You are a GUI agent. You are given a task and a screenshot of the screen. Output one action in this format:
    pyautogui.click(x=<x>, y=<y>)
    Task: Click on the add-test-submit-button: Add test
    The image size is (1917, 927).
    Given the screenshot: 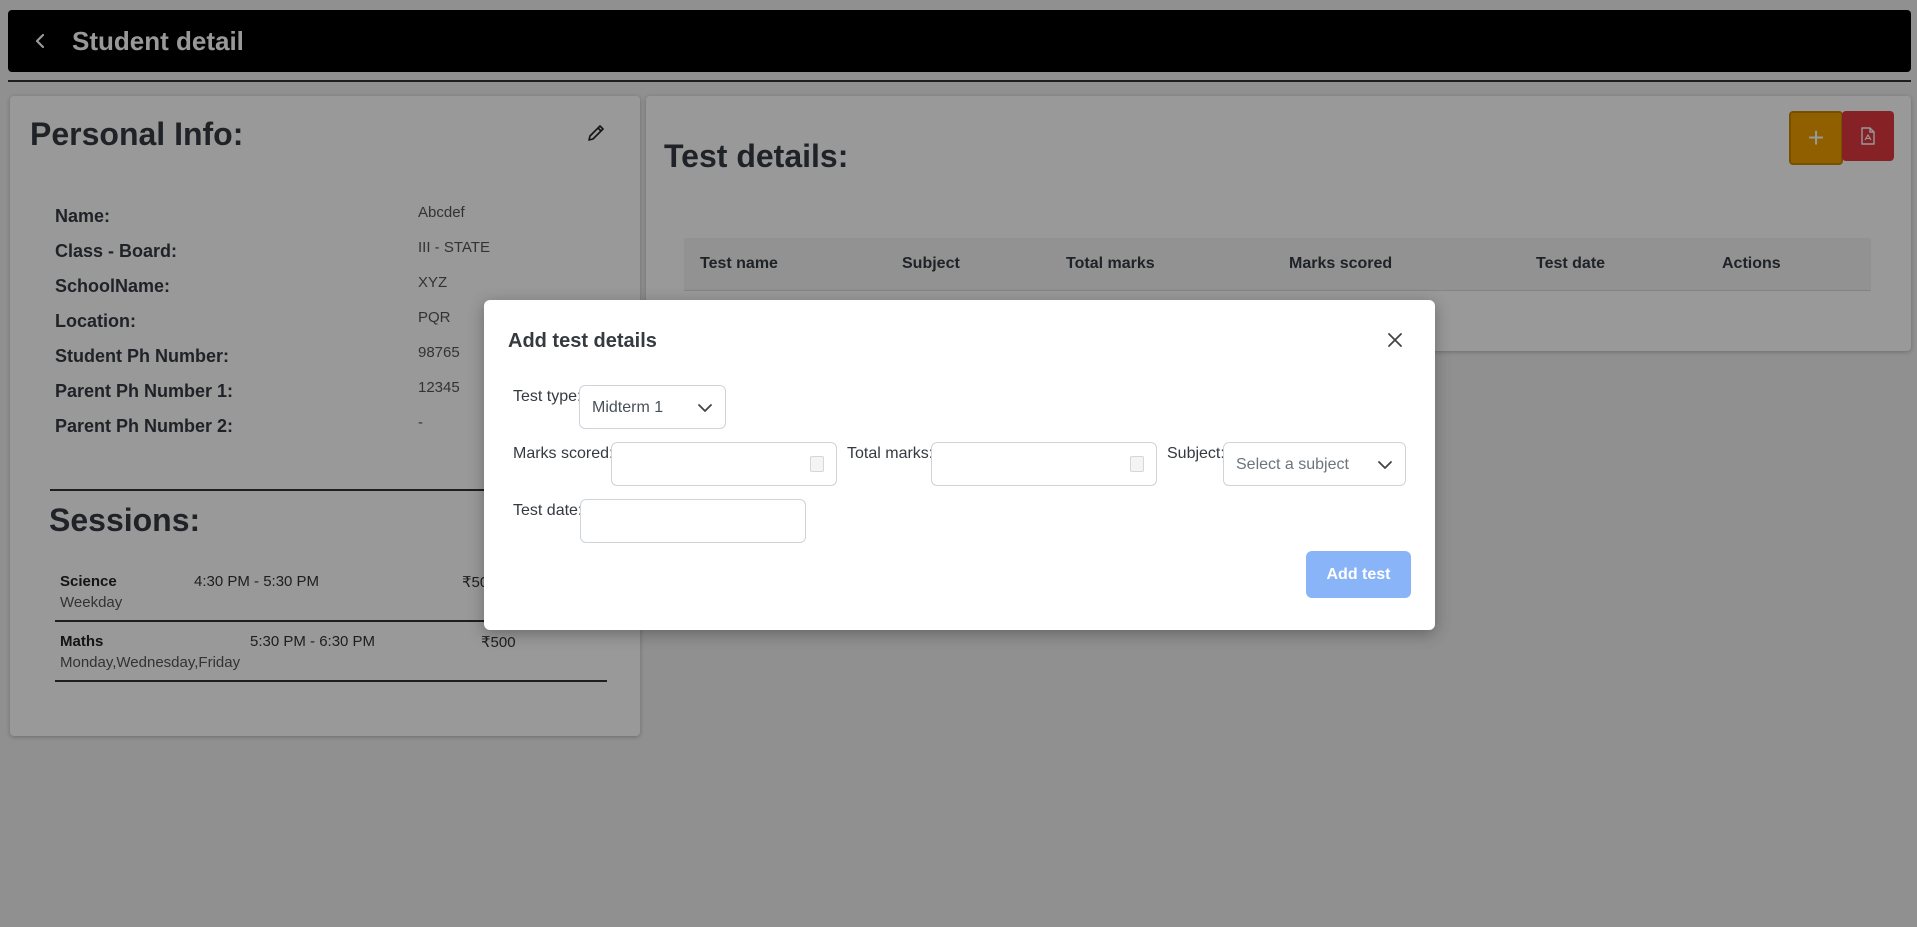 What is the action you would take?
    pyautogui.click(x=1358, y=574)
    